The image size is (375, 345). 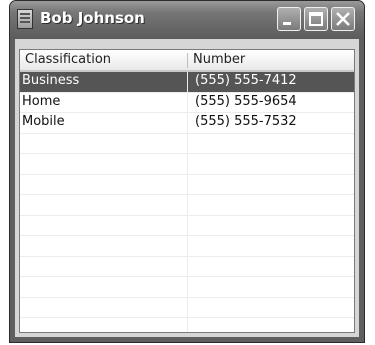 I want to click on column-header-number: Number, so click(x=219, y=60).